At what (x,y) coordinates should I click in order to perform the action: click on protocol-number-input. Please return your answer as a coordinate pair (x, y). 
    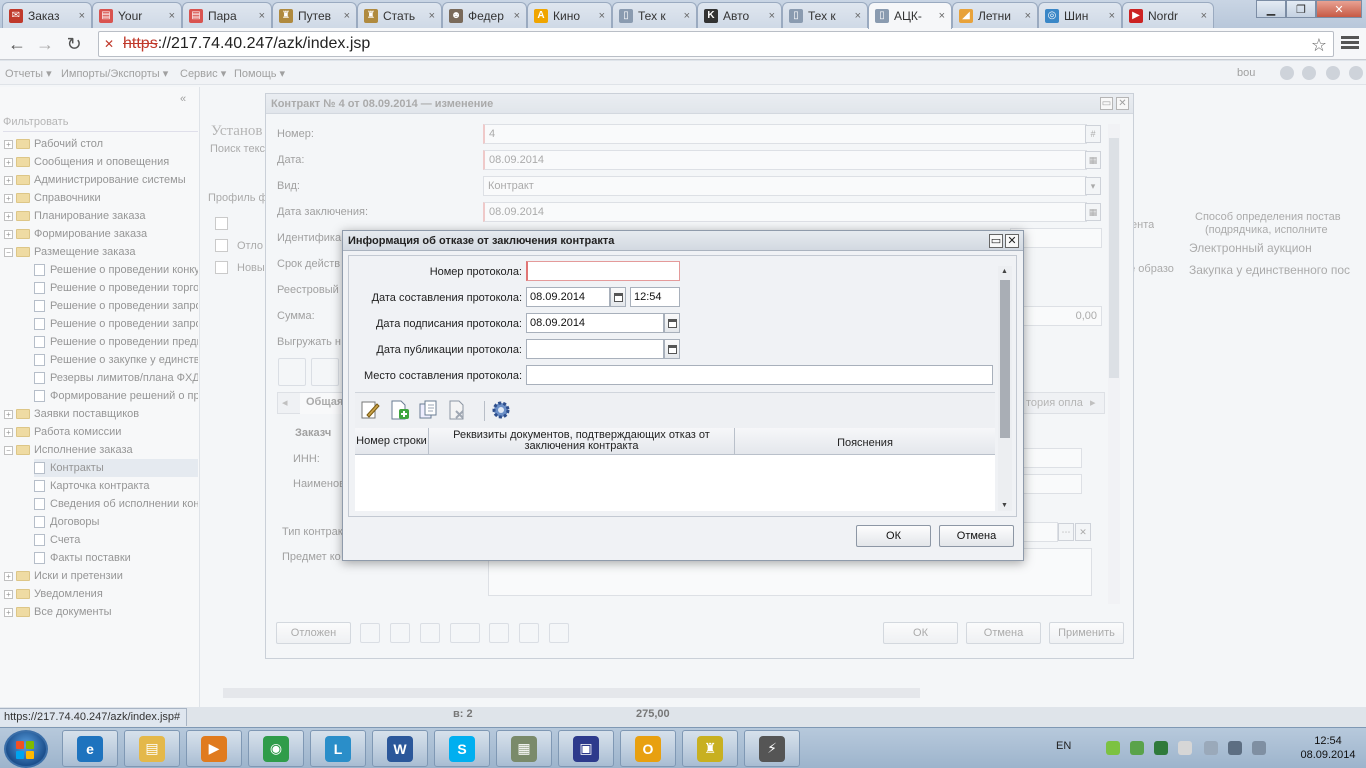
    Looking at the image, I should click on (603, 271).